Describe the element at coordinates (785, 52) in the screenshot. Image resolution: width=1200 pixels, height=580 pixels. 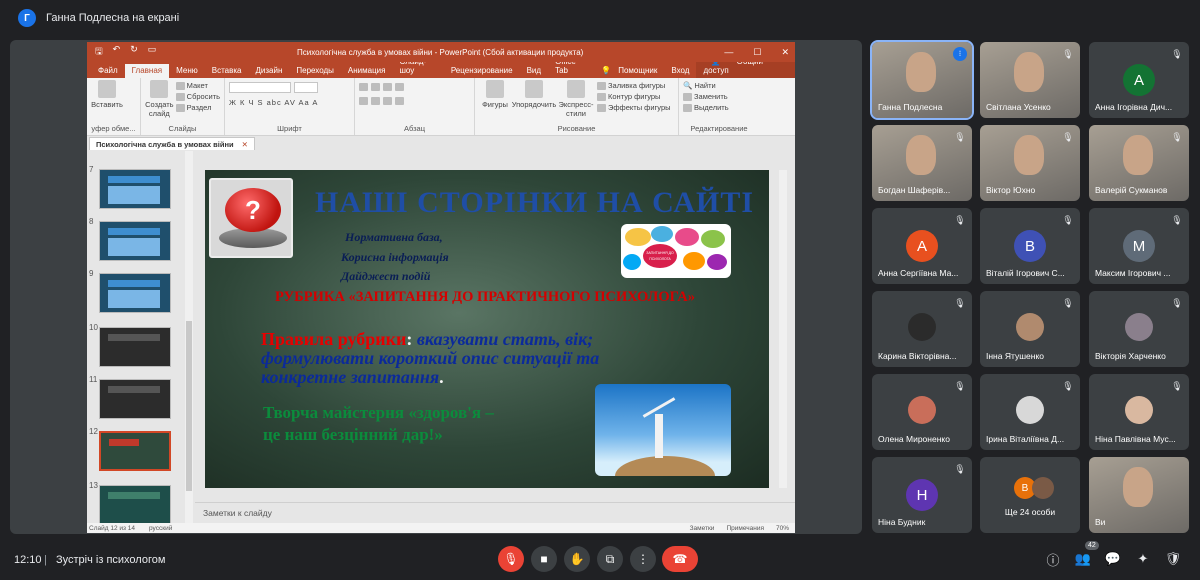
I see `close-button: ✕` at that location.